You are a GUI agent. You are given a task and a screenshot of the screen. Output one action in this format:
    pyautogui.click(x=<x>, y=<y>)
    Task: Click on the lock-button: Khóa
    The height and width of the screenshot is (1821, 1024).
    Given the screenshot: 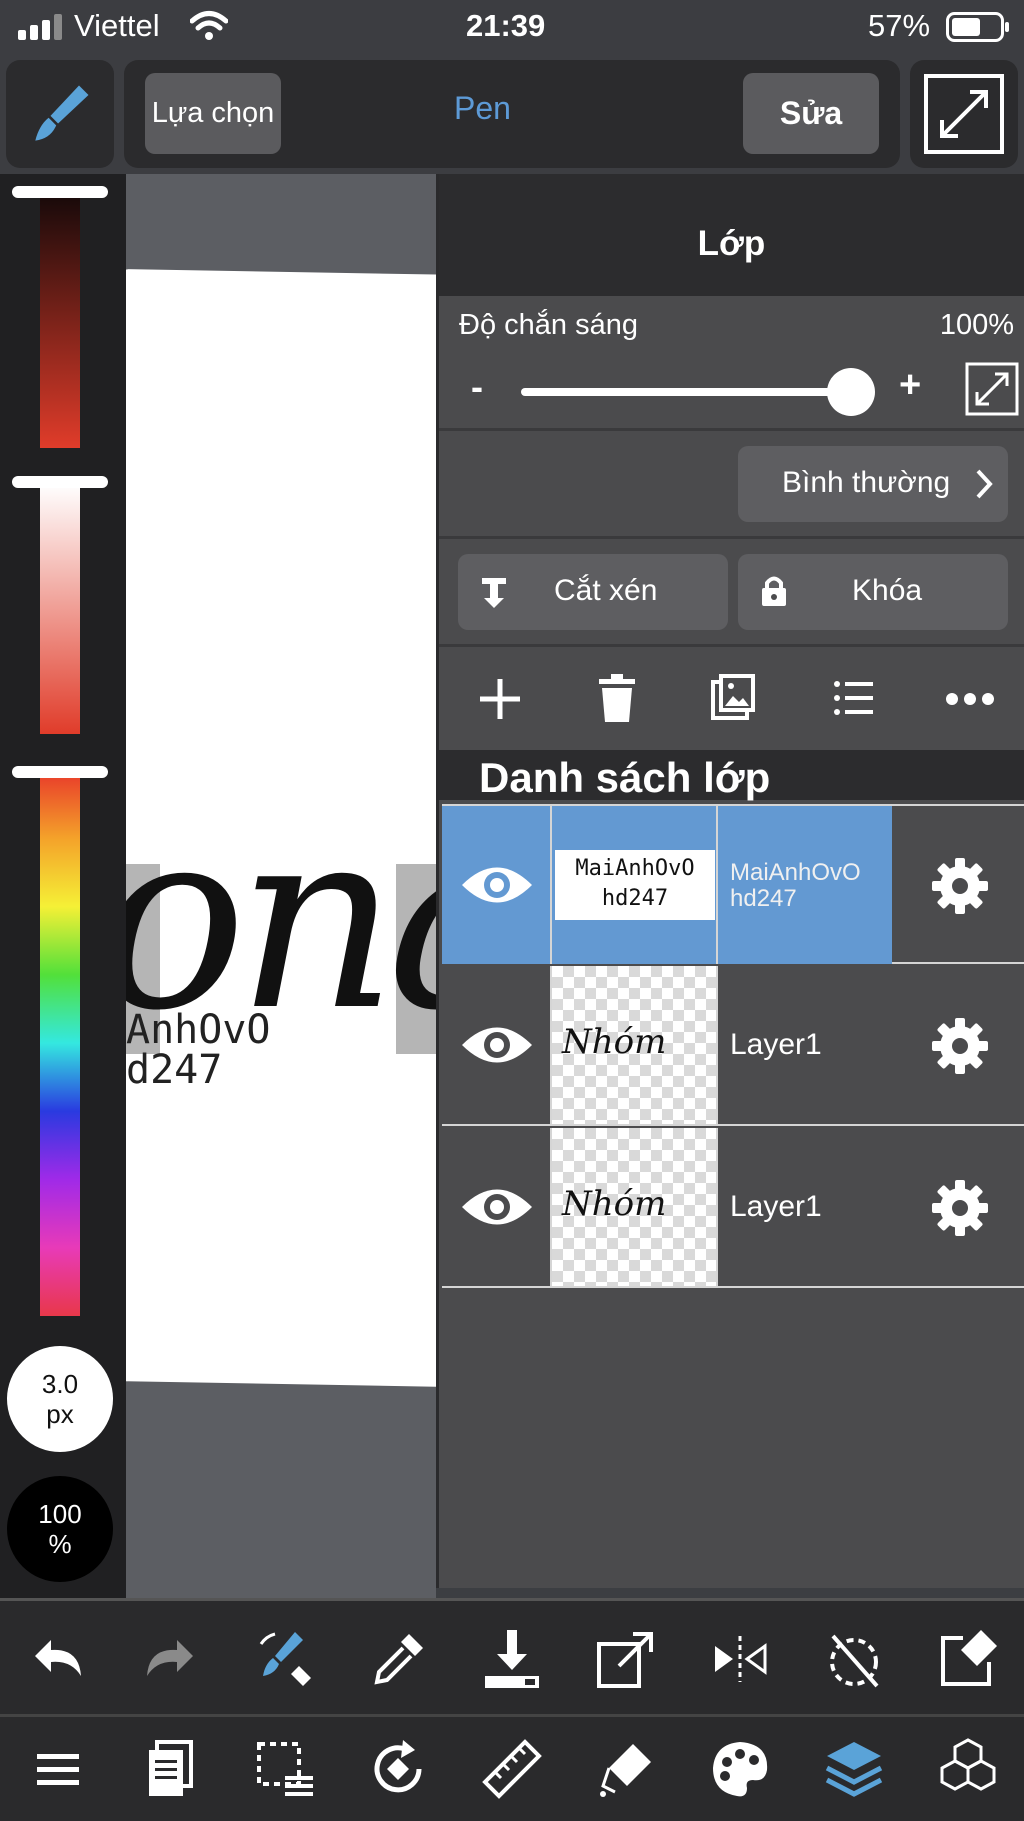 What is the action you would take?
    pyautogui.click(x=873, y=592)
    